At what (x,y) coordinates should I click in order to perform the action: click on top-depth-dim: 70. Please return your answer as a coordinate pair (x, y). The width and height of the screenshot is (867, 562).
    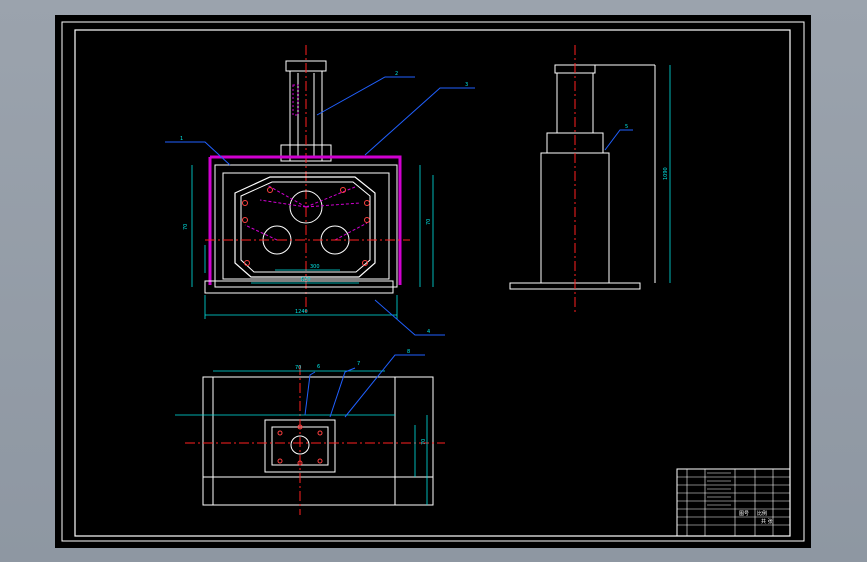
    Looking at the image, I should click on (424, 442).